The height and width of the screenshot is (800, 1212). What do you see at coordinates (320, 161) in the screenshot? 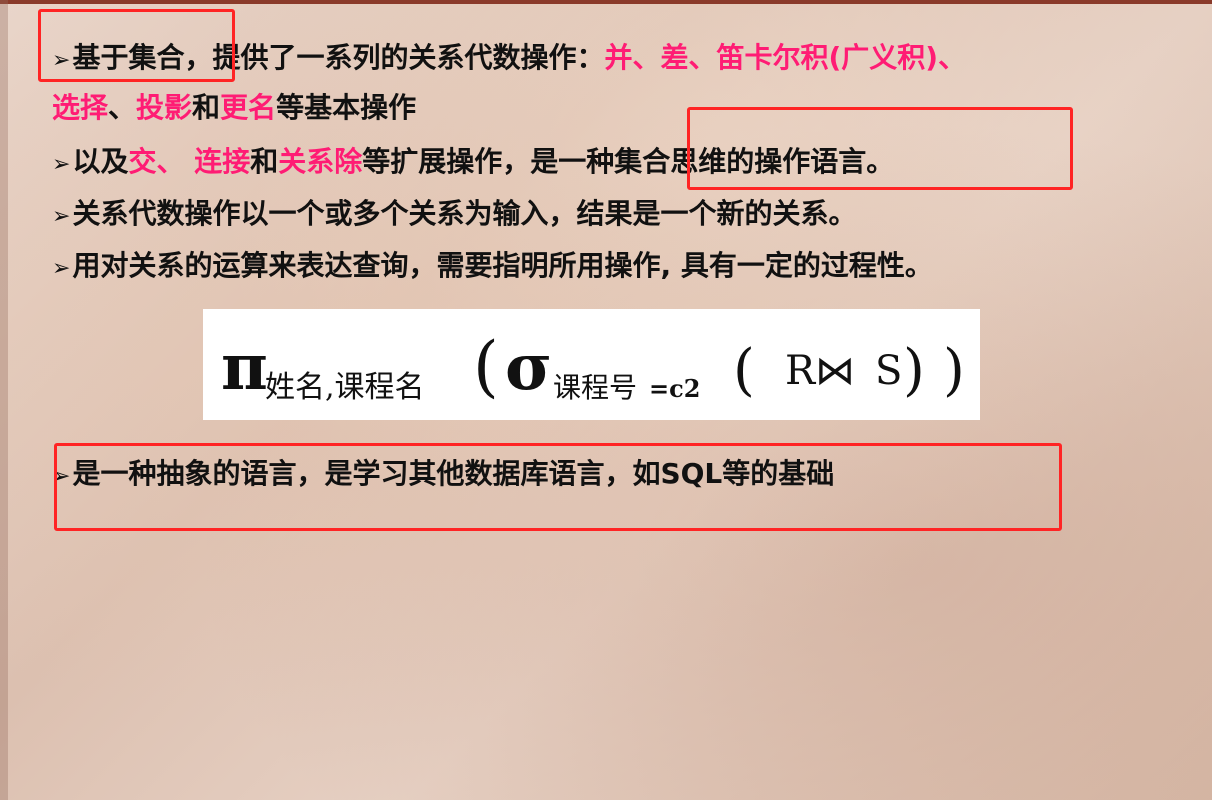
I see `division-op: 关系除` at bounding box center [320, 161].